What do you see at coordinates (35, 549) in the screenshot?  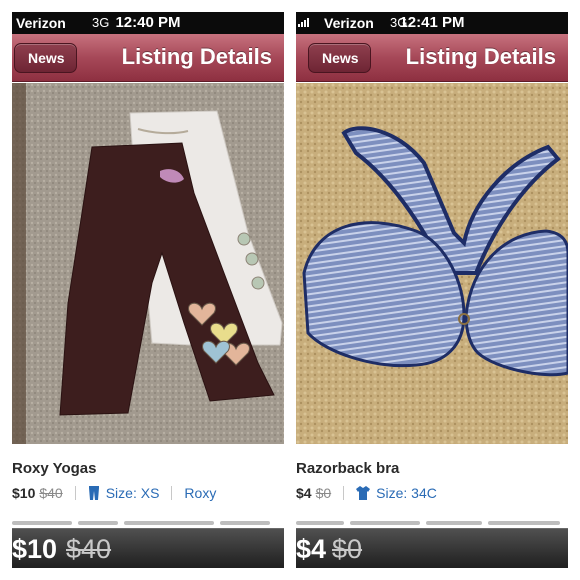 I see `price-bar-price: $10` at bounding box center [35, 549].